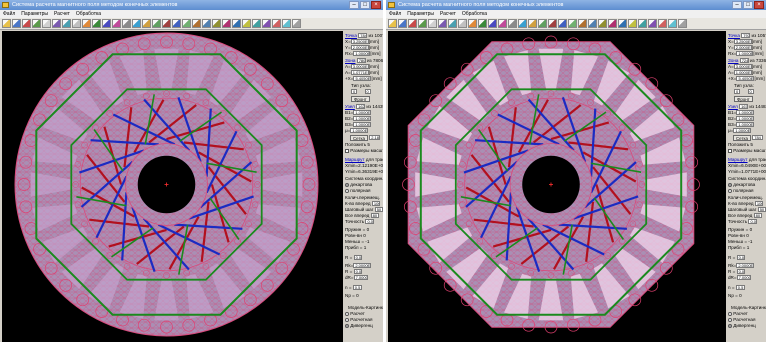 The height and width of the screenshot is (342, 766). Describe the element at coordinates (361, 60) in the screenshot. I see `zone-field: 7807` at that location.